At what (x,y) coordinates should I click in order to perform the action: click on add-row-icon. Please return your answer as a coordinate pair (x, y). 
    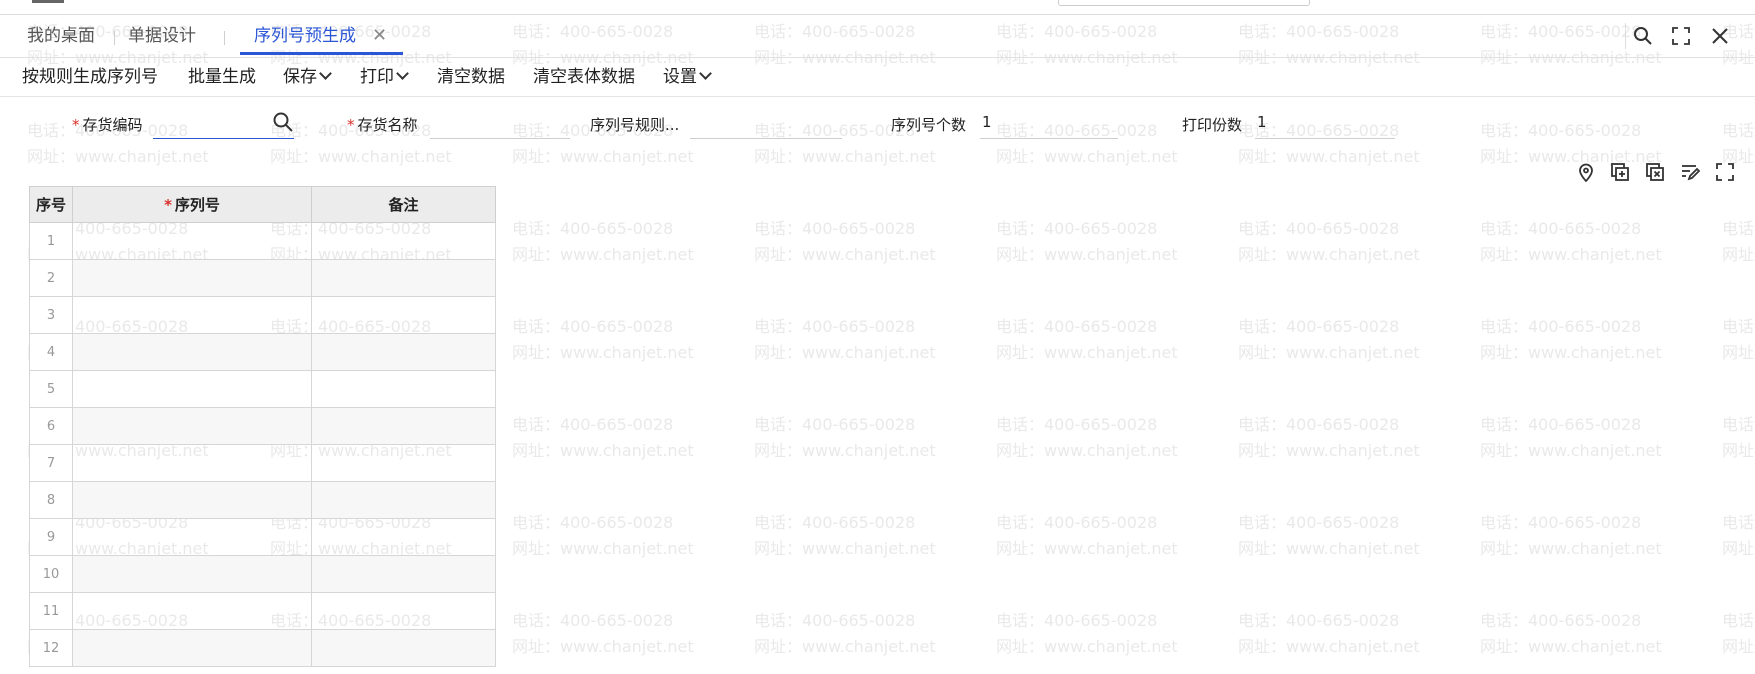
    Looking at the image, I should click on (1620, 172).